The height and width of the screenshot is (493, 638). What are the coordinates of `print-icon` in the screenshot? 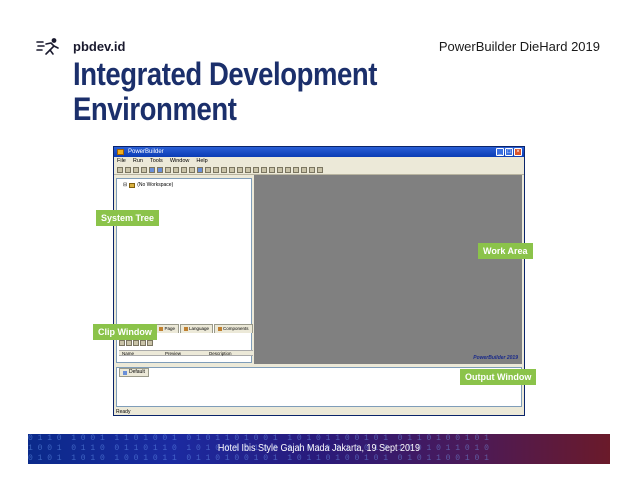 It's located at (280, 169).